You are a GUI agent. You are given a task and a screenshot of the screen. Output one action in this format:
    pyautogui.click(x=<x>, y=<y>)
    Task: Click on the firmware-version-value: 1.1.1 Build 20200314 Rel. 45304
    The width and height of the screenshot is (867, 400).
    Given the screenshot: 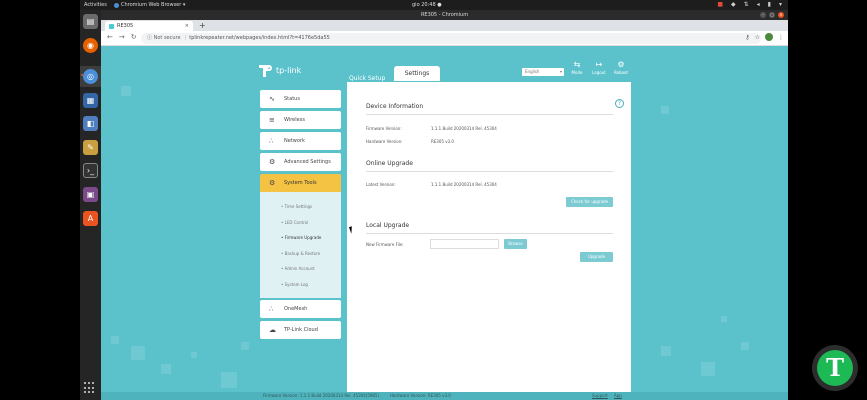 What is the action you would take?
    pyautogui.click(x=464, y=128)
    